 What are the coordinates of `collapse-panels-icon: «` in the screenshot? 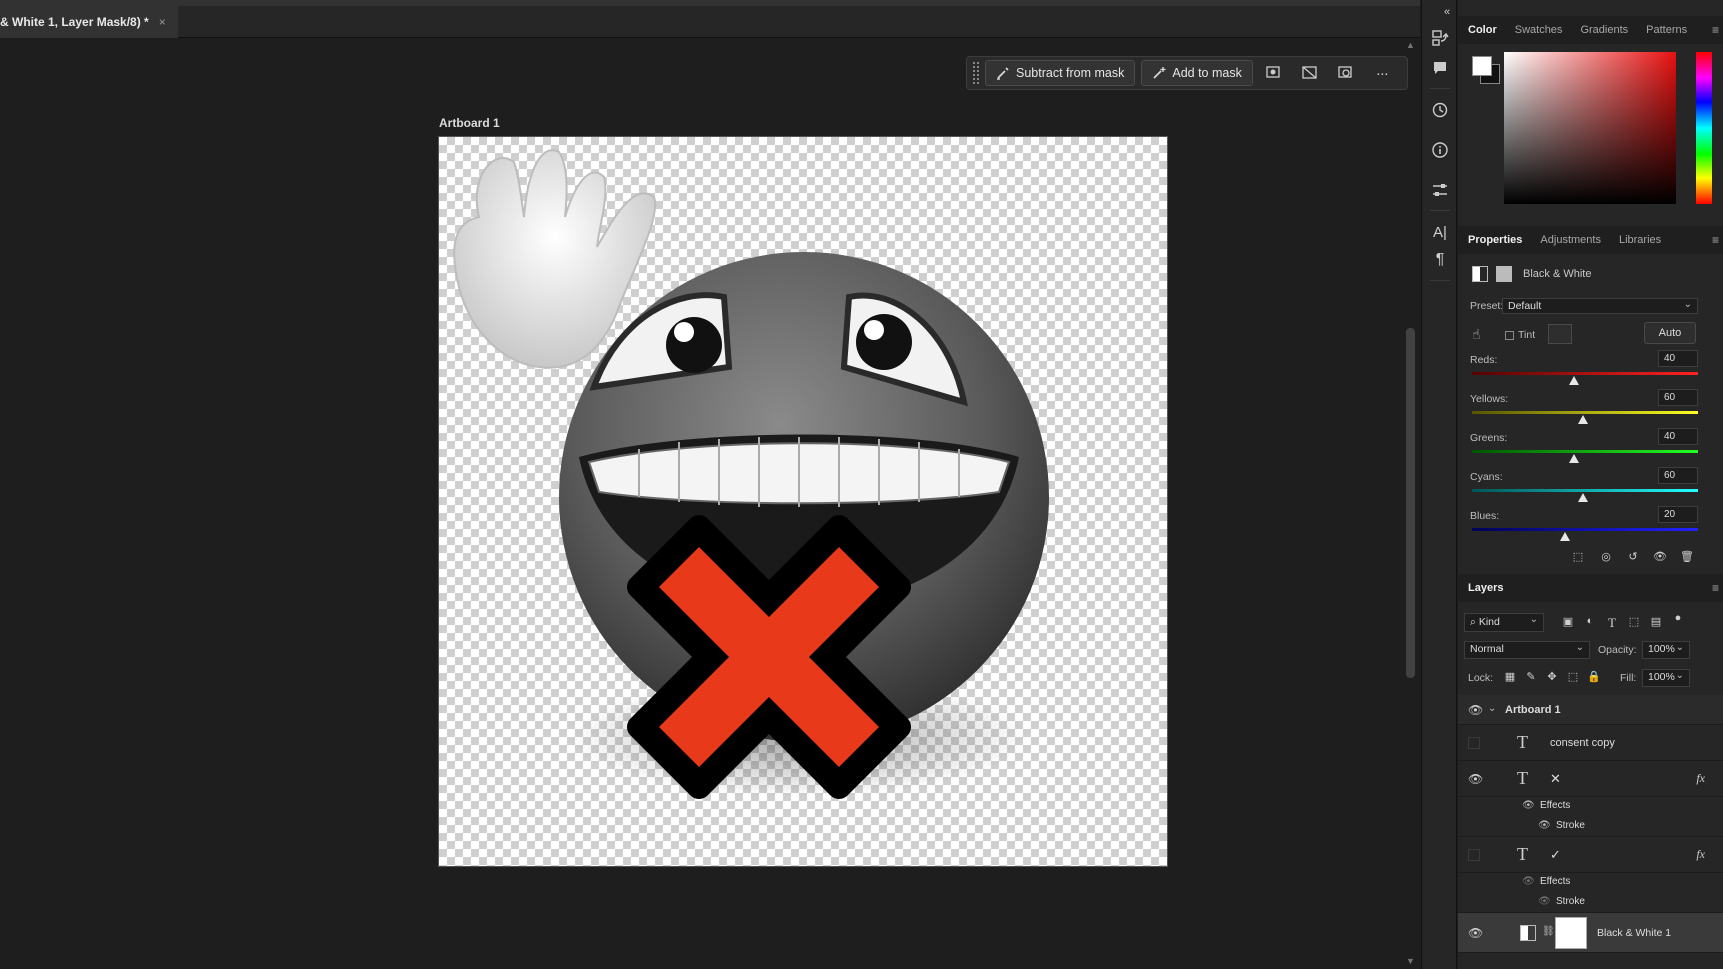 It's located at (1447, 12).